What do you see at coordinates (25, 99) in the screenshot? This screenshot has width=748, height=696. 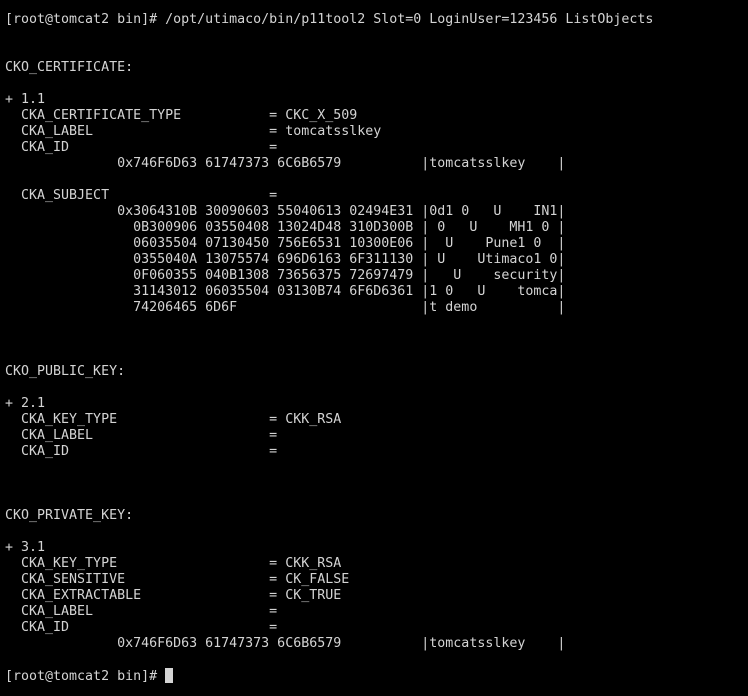 I see `object-index: + 1.1` at bounding box center [25, 99].